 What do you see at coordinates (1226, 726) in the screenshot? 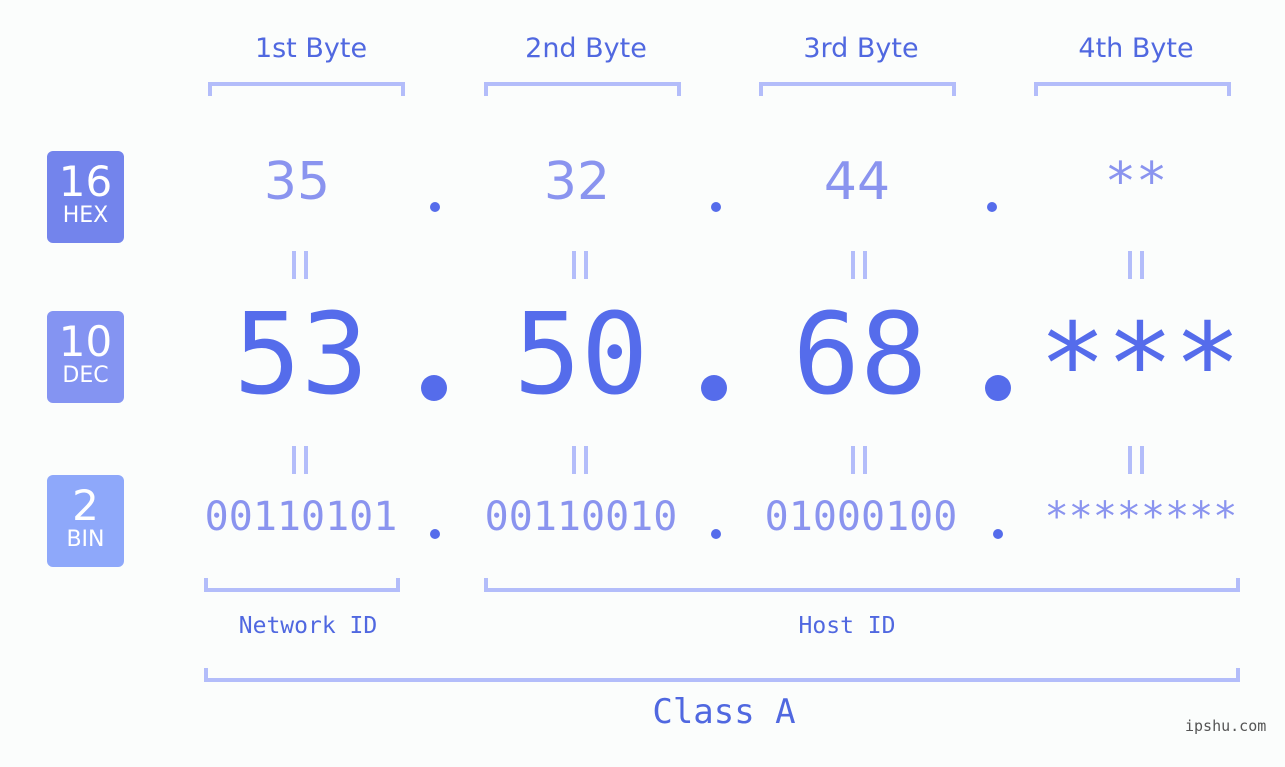
I see `watermark: ipshu.com` at bounding box center [1226, 726].